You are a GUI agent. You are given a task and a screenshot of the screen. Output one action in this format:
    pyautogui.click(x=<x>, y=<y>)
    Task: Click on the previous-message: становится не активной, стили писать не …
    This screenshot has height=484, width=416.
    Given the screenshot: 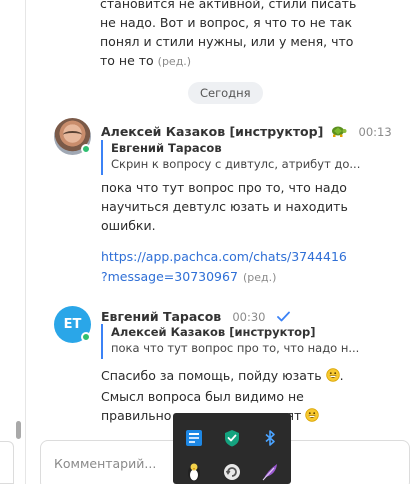 What is the action you would take?
    pyautogui.click(x=245, y=35)
    